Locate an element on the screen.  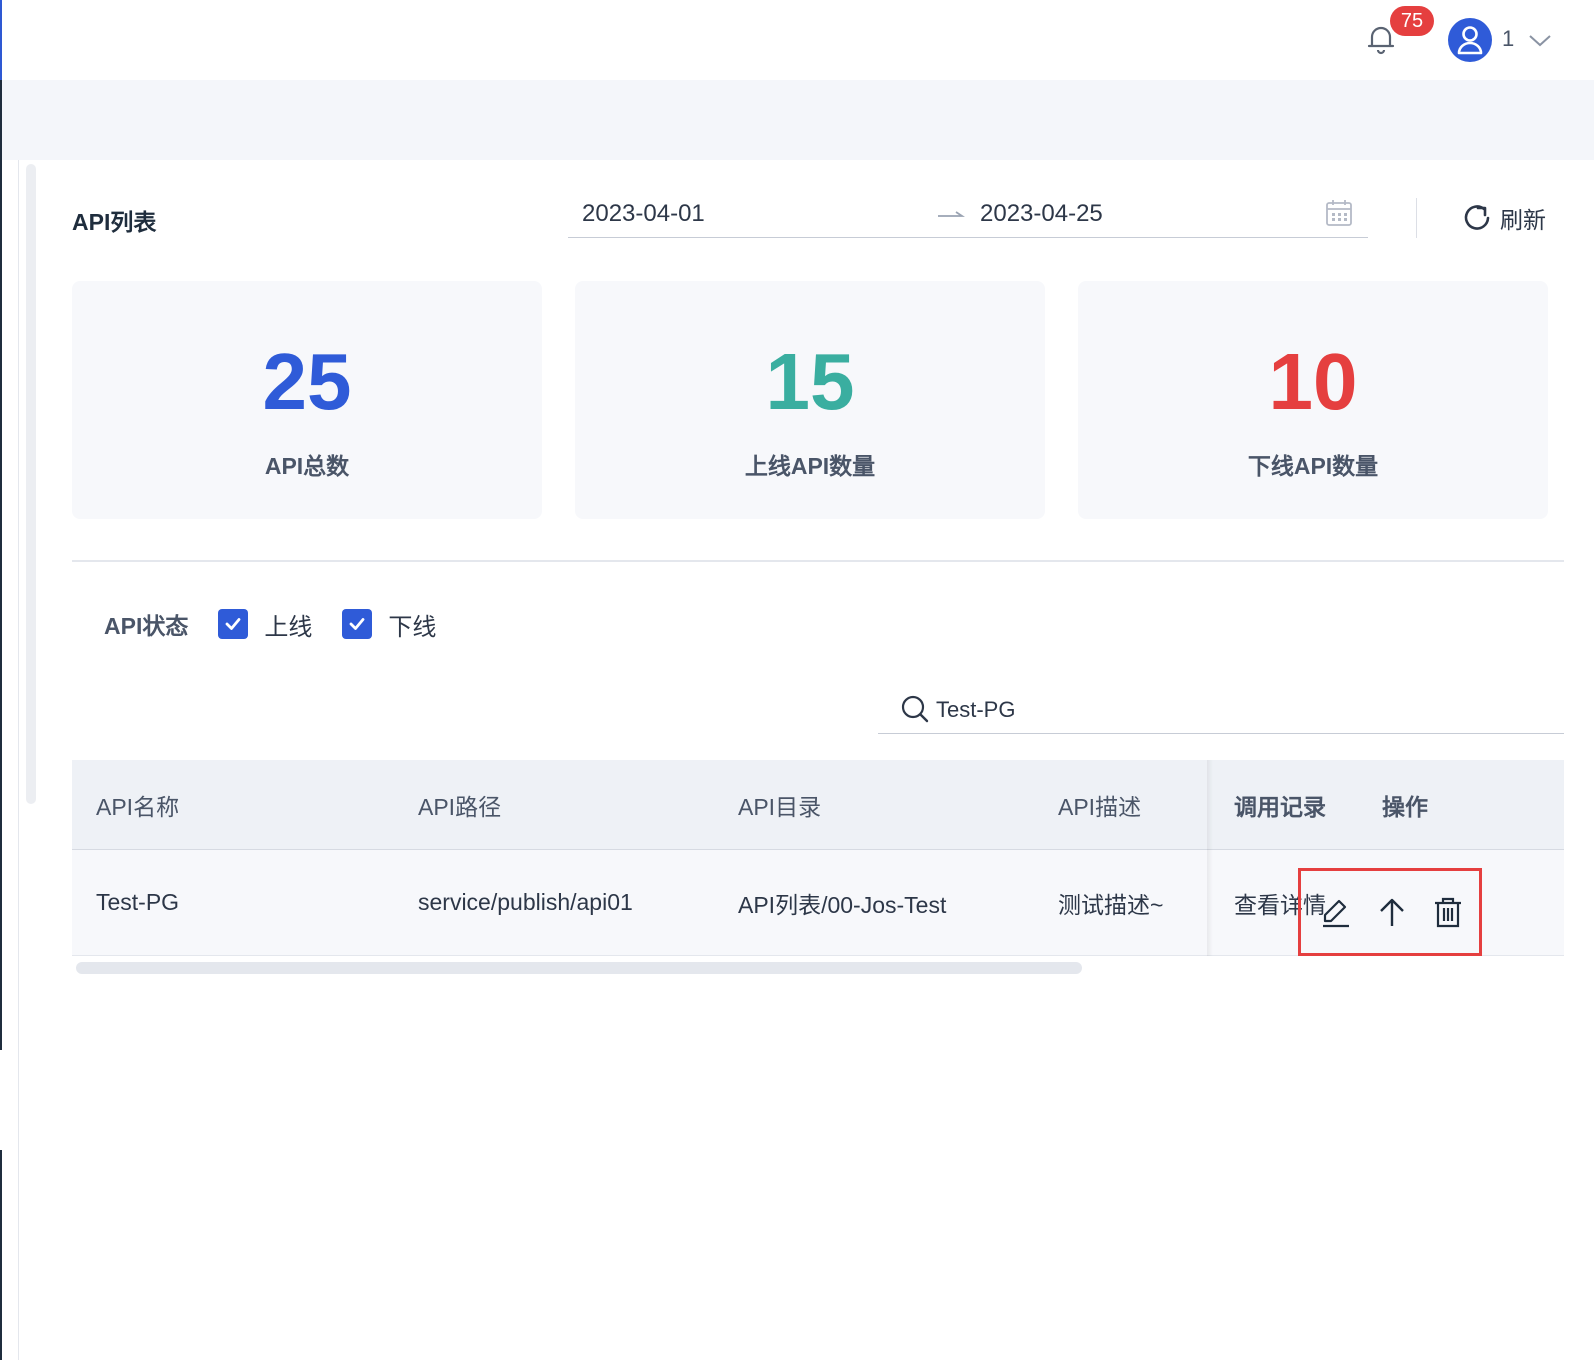
checkbox-online-label: 上线 is located at coordinates (288, 627).